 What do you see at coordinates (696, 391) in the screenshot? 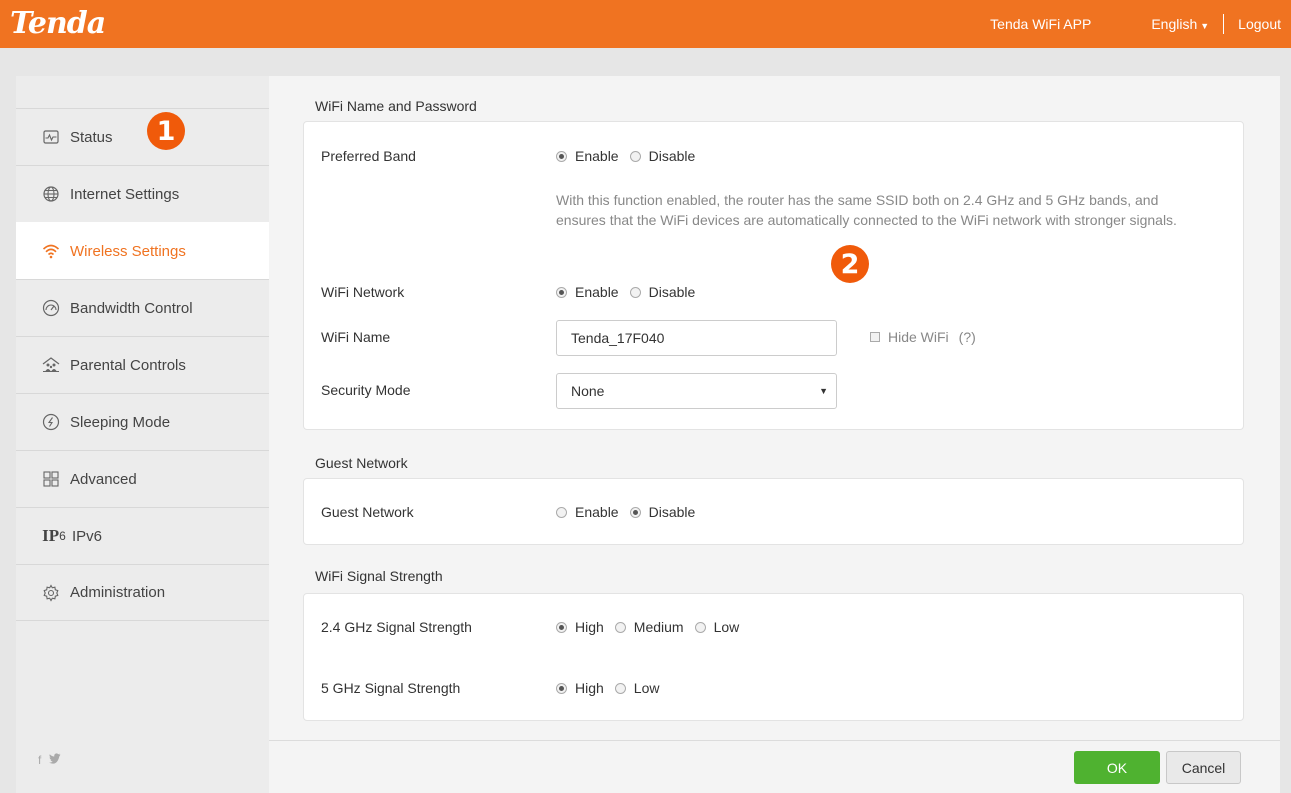
I see `security-mode-select: None ▼` at bounding box center [696, 391].